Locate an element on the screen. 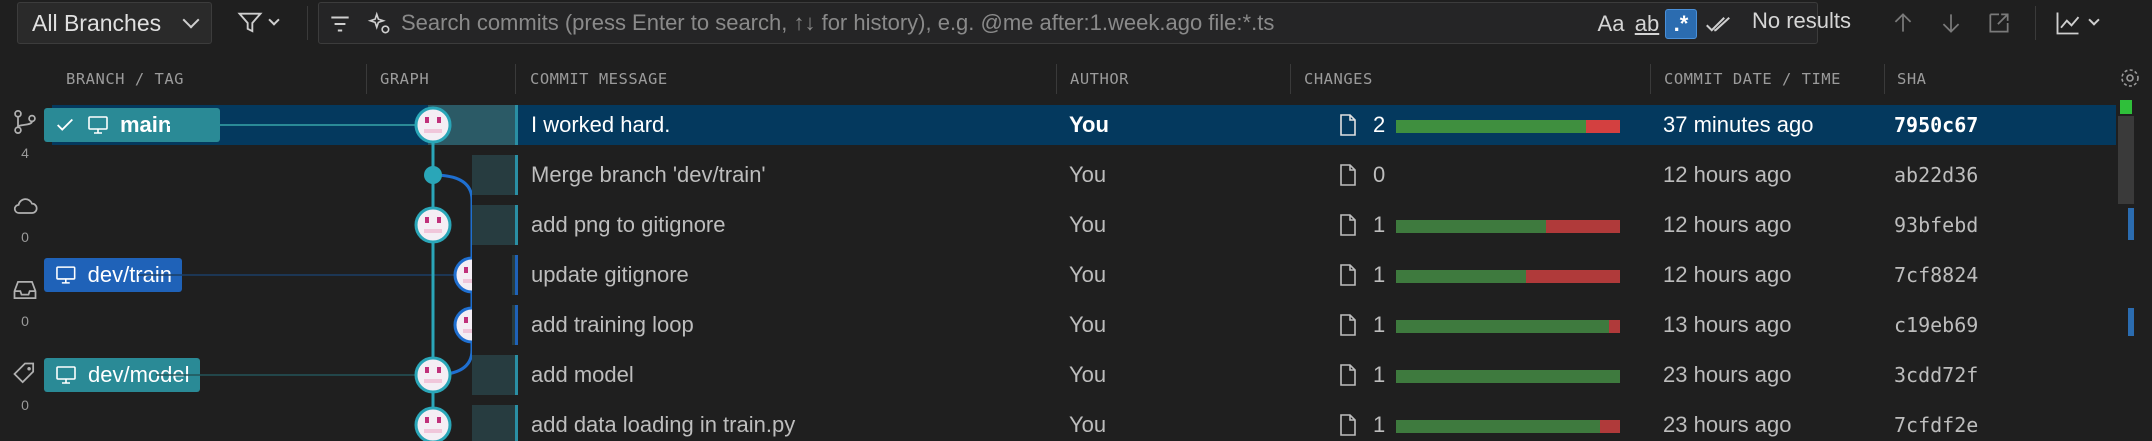  git-branch-icon is located at coordinates (25, 122).